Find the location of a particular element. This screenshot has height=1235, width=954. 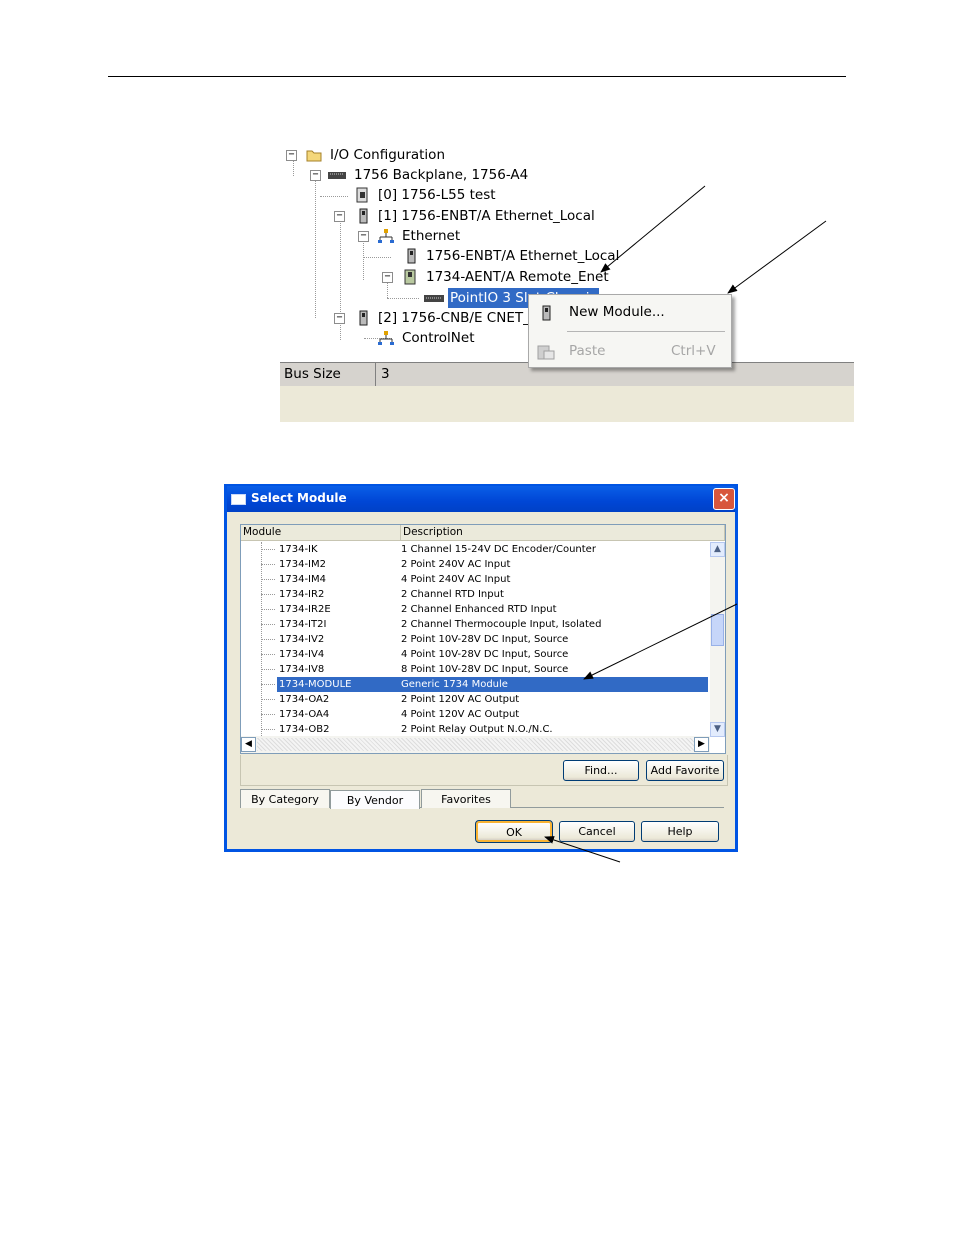

chassis-icon is located at coordinates (434, 298).